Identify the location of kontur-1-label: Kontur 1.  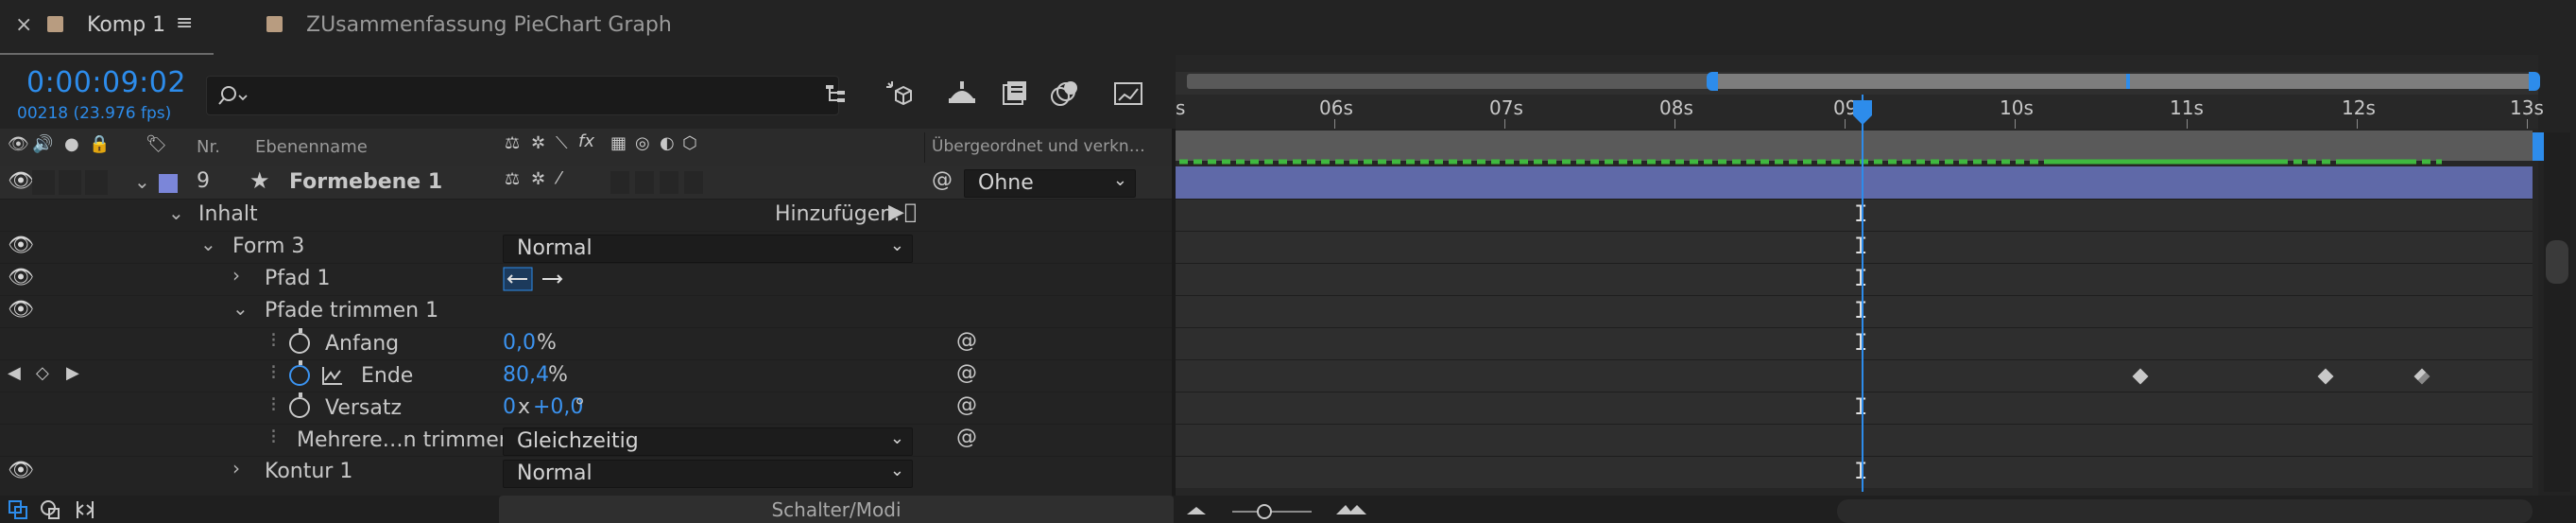
(308, 471).